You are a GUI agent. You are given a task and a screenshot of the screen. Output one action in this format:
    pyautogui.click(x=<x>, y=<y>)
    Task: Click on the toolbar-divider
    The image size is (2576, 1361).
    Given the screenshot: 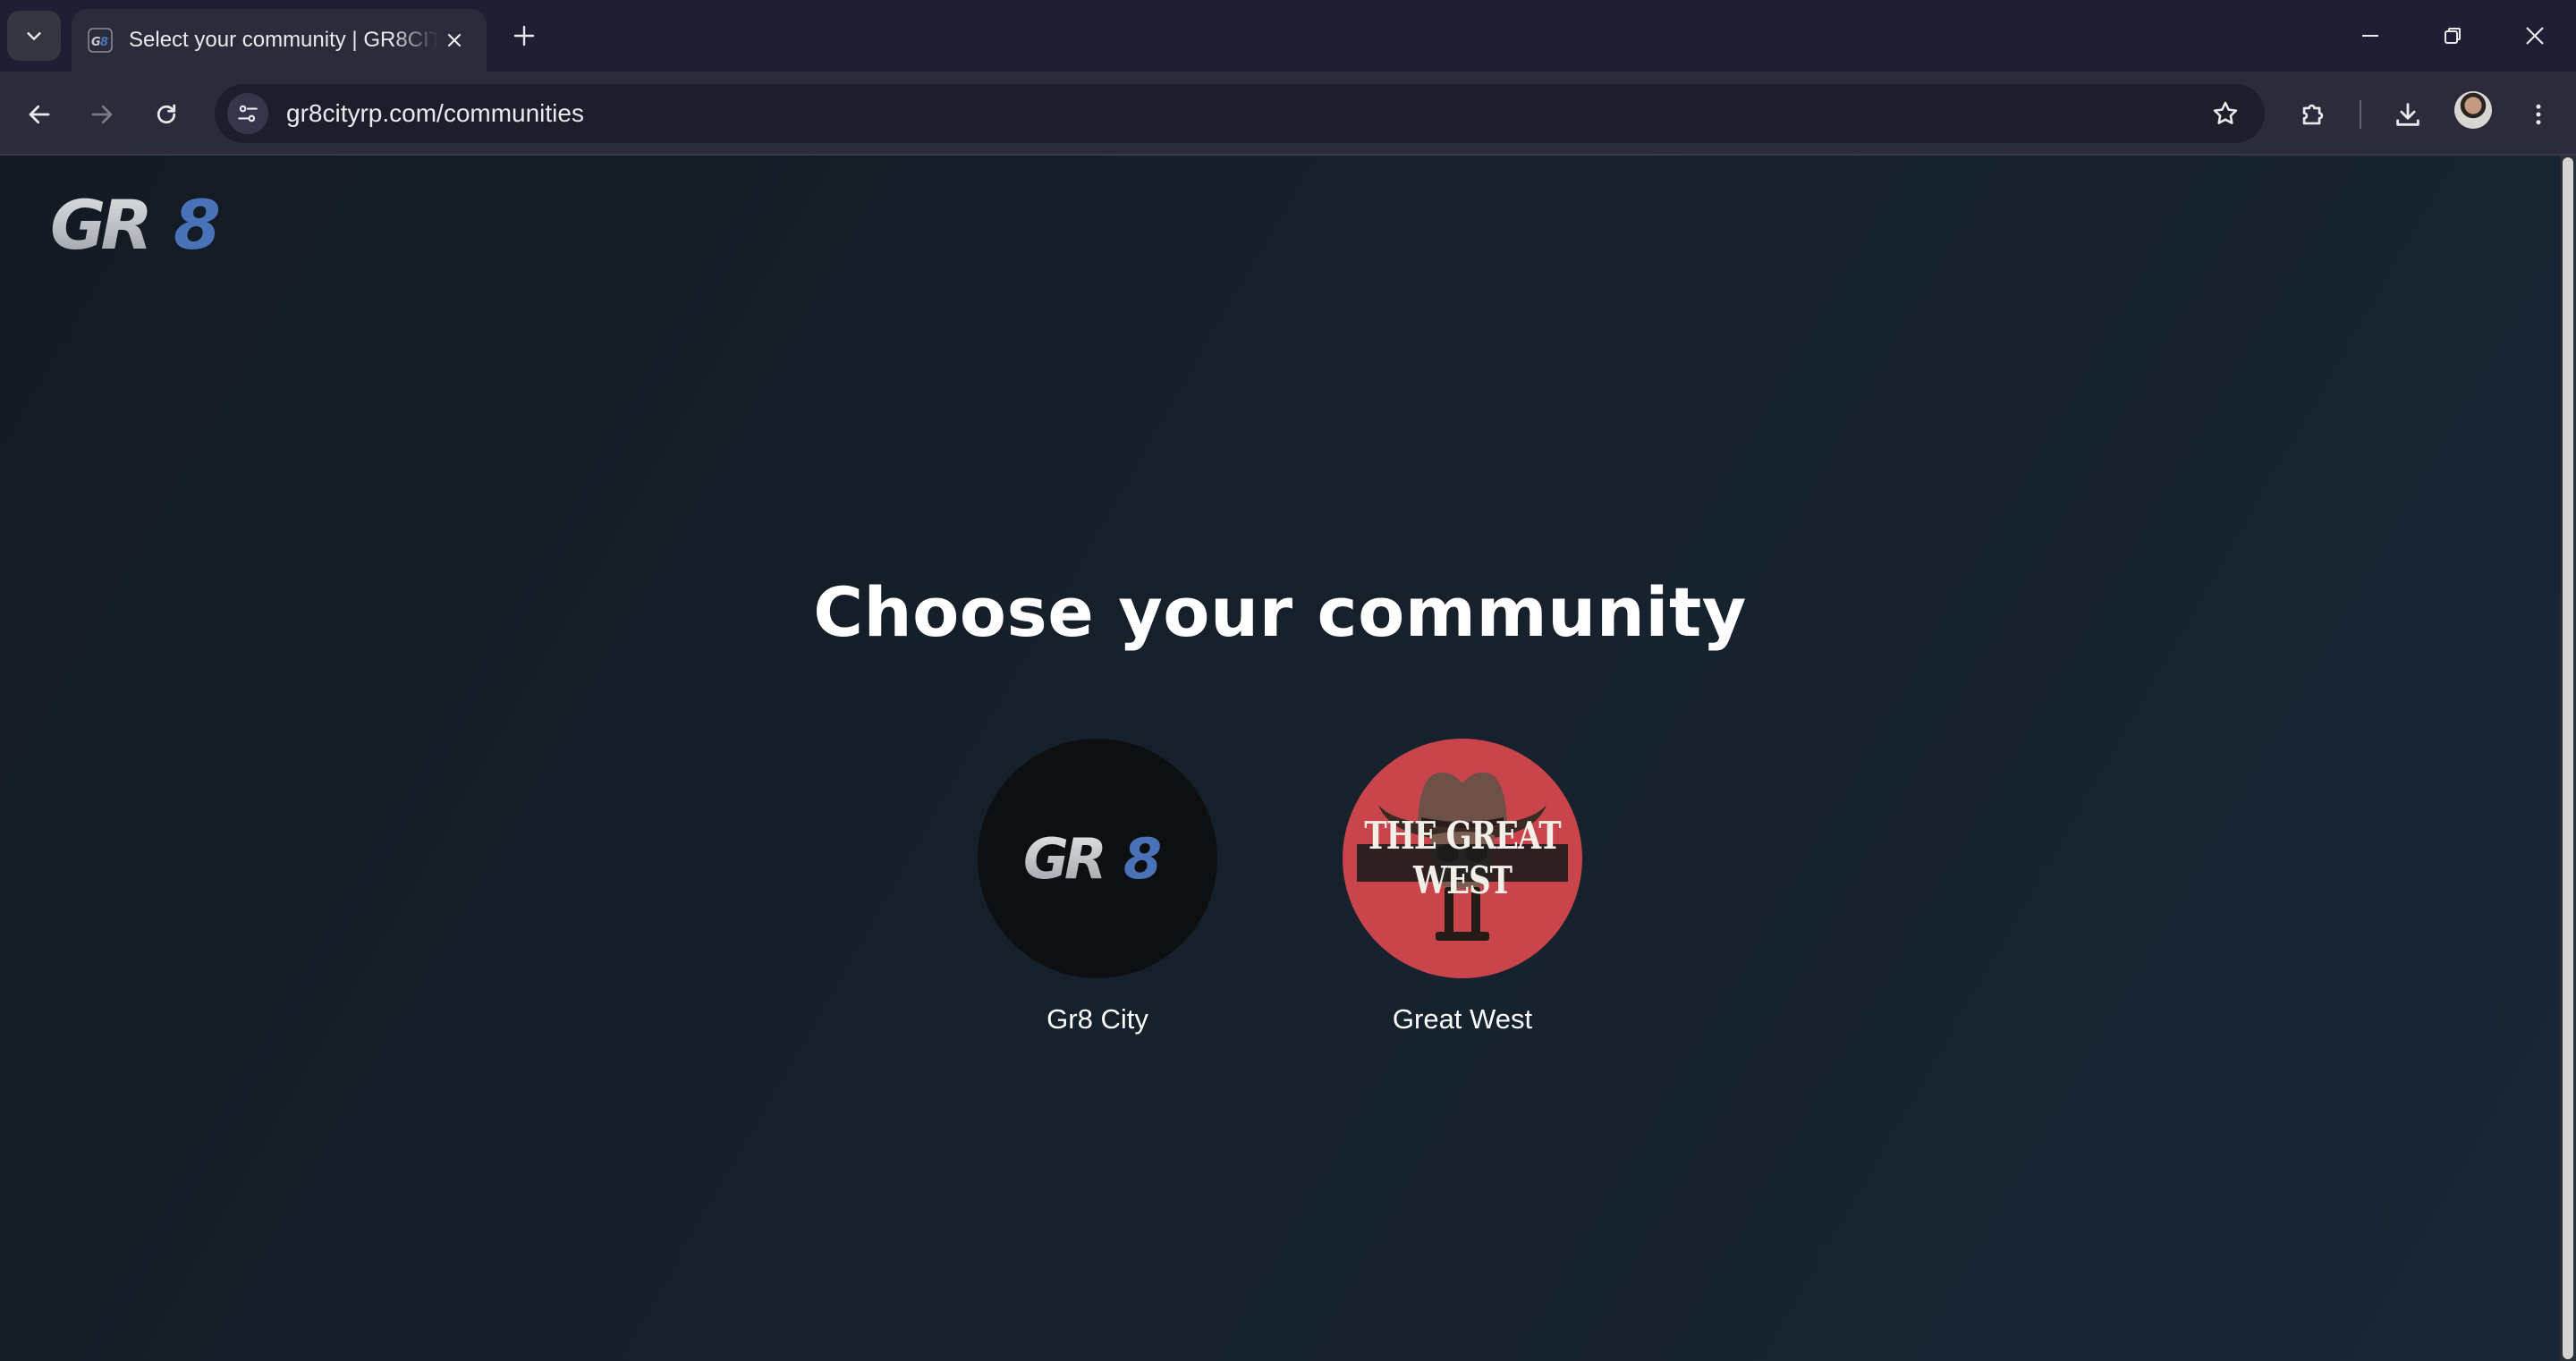 What is the action you would take?
    pyautogui.click(x=2360, y=114)
    